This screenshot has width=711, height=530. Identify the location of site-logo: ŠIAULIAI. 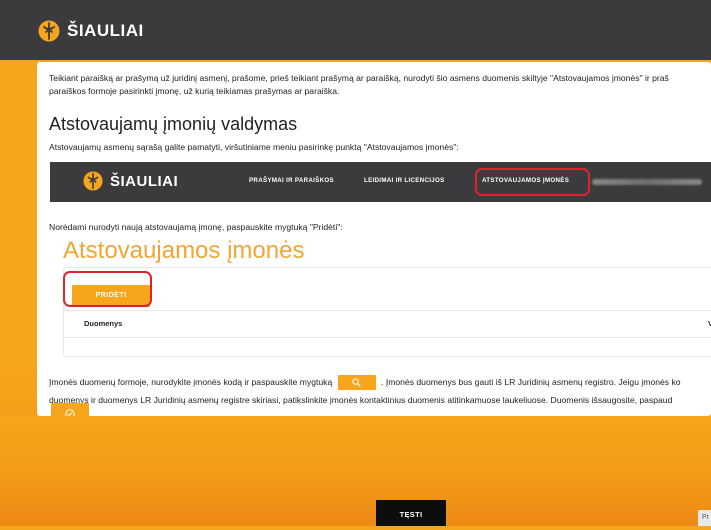
(91, 31).